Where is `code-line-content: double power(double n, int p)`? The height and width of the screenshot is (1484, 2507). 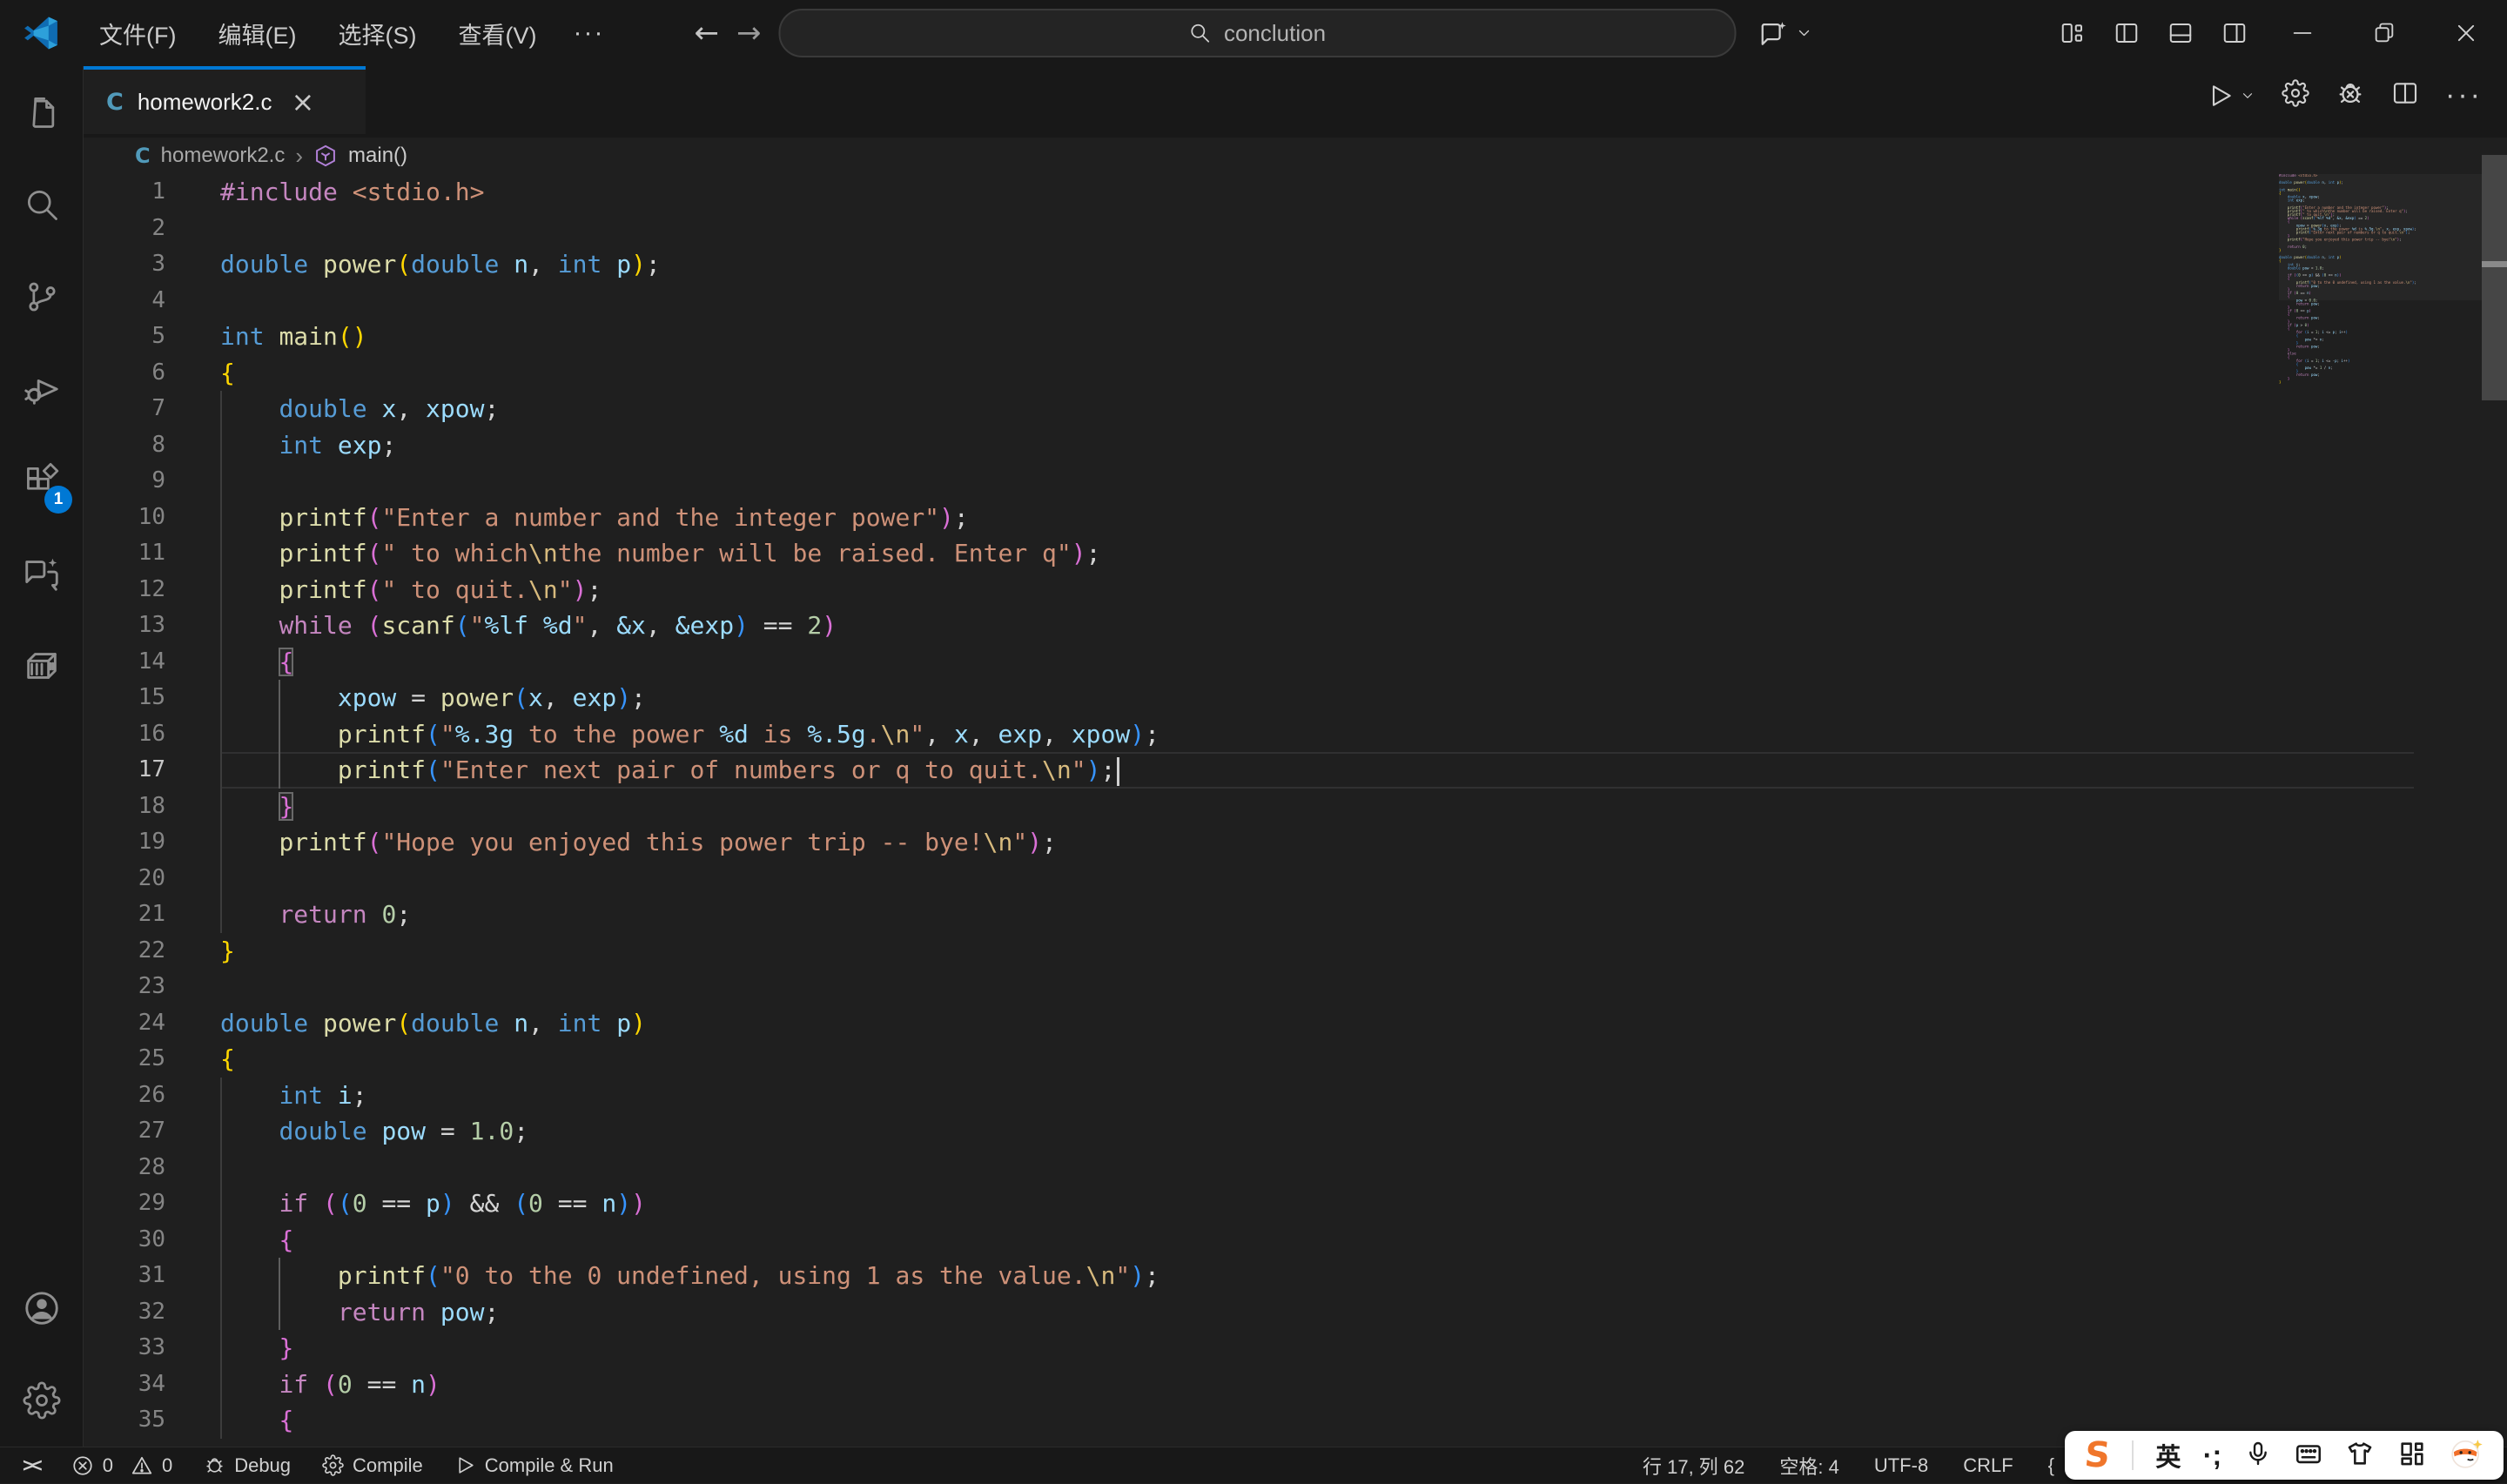 code-line-content: double power(double n, int p) is located at coordinates (1317, 1023).